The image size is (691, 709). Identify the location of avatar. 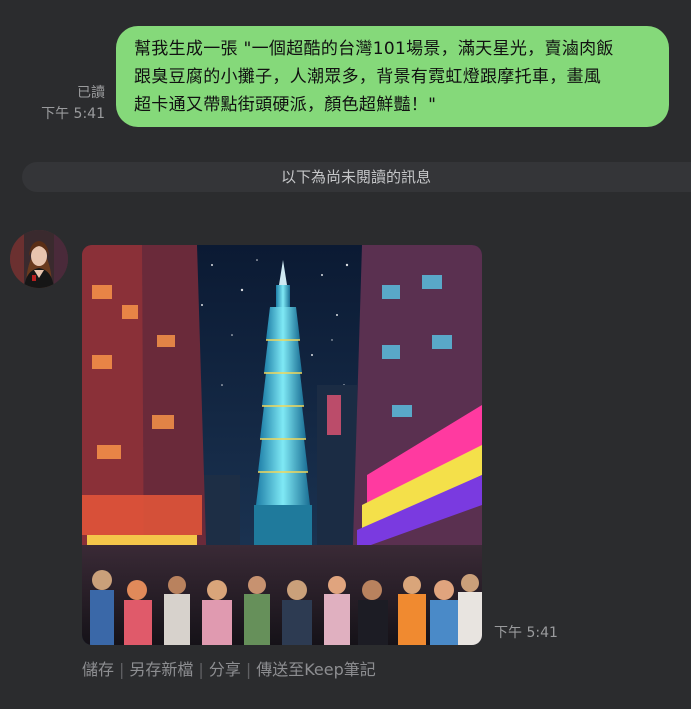
(39, 259).